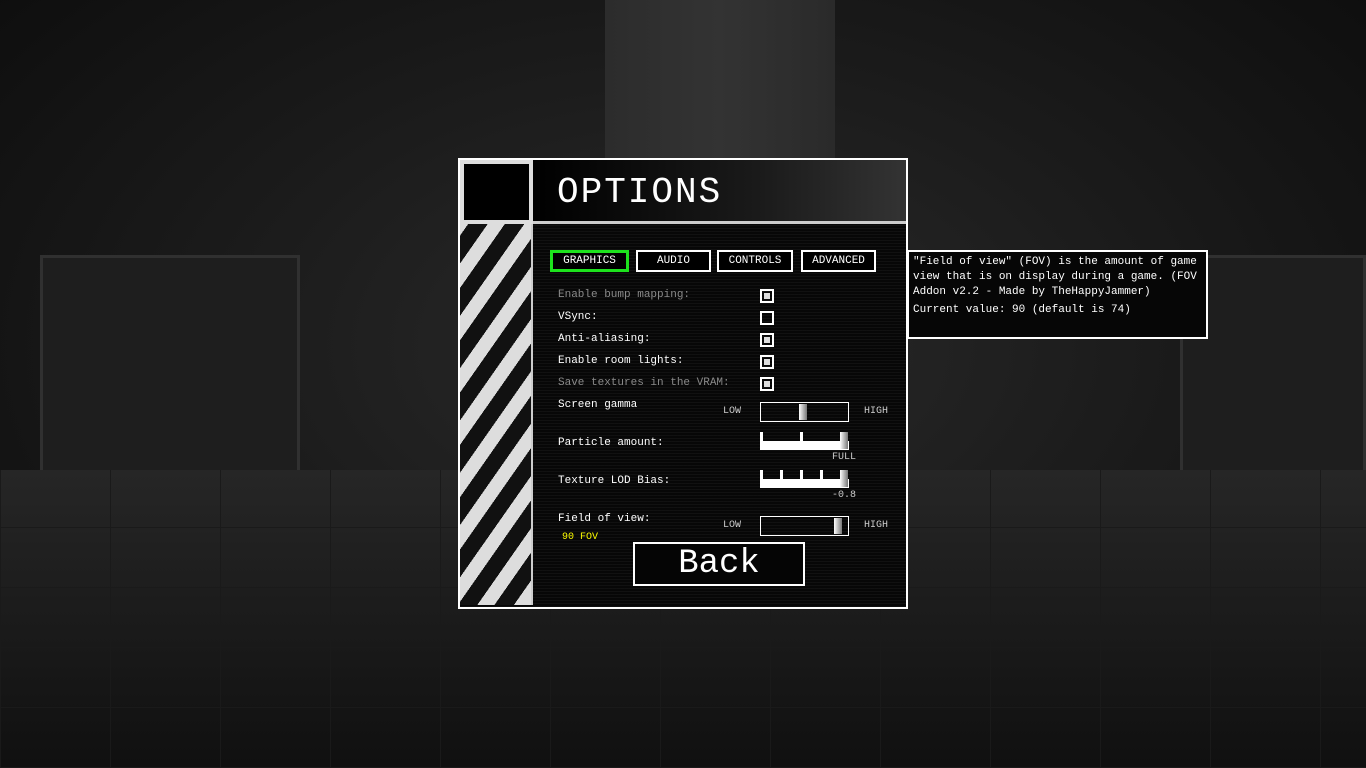 The image size is (1366, 768). I want to click on particle-slider, so click(804, 441).